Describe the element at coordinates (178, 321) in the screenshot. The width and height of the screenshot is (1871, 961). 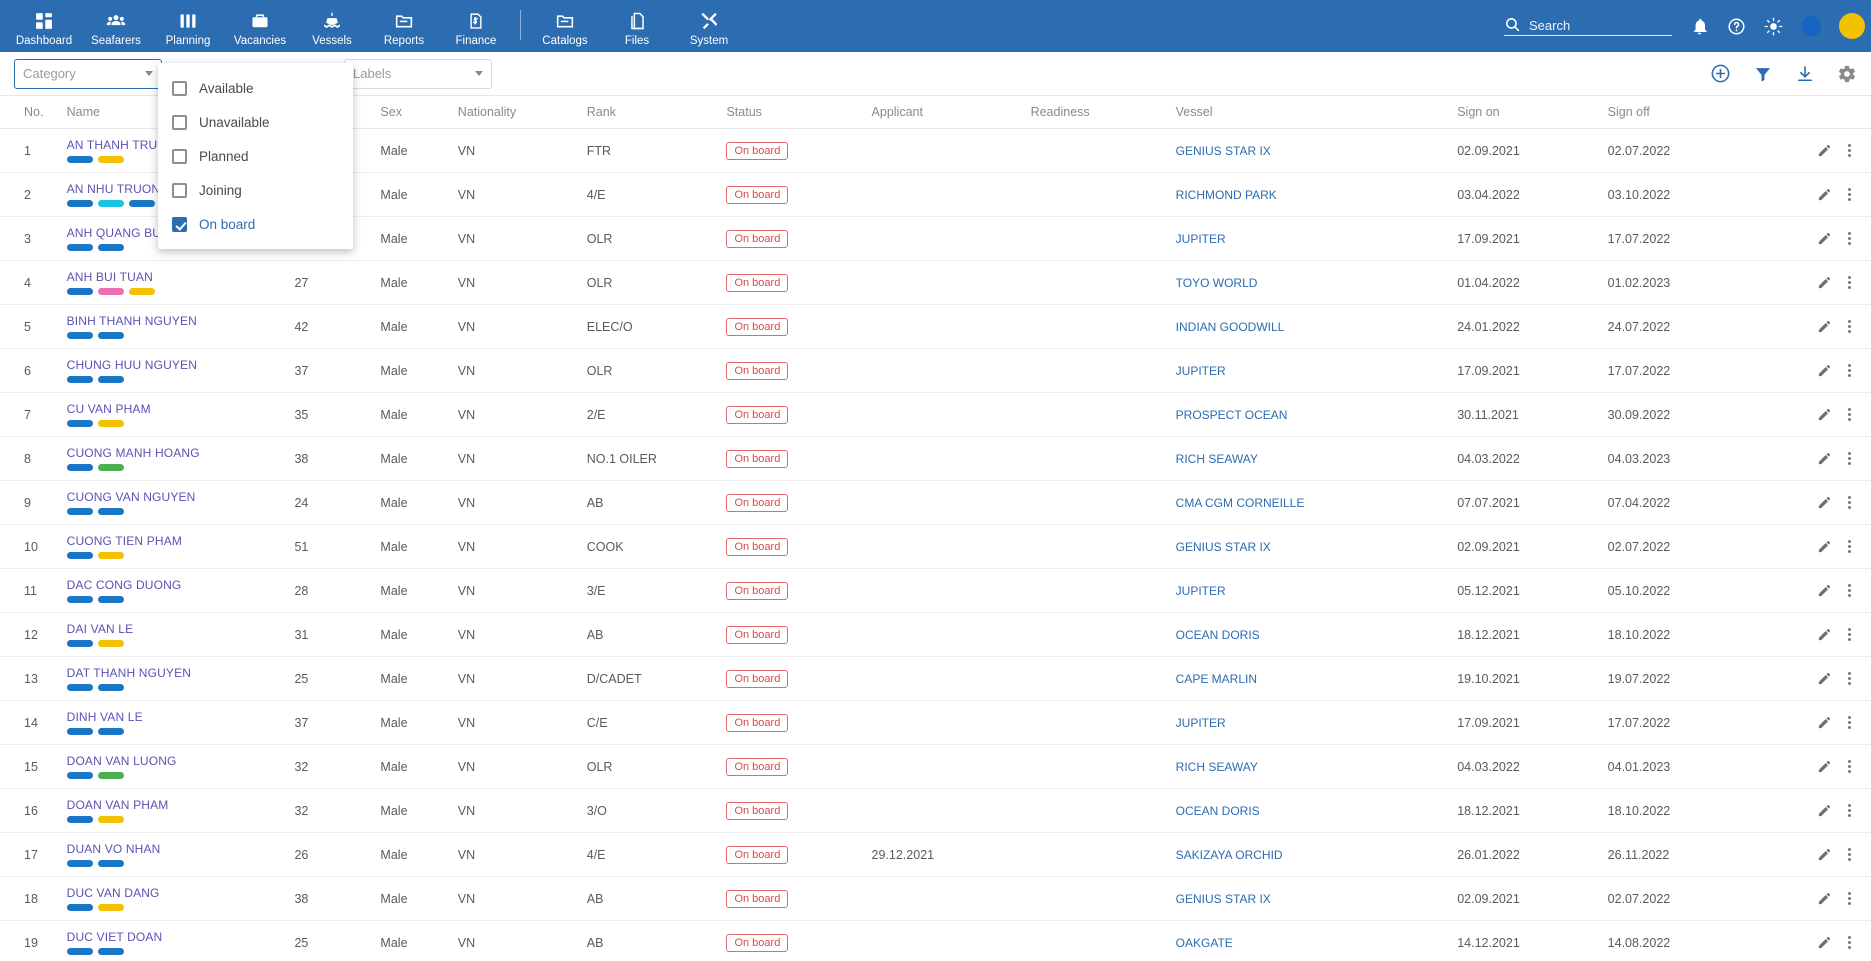
I see `seafarer-name-link: BINH THANH NGUYEN` at that location.